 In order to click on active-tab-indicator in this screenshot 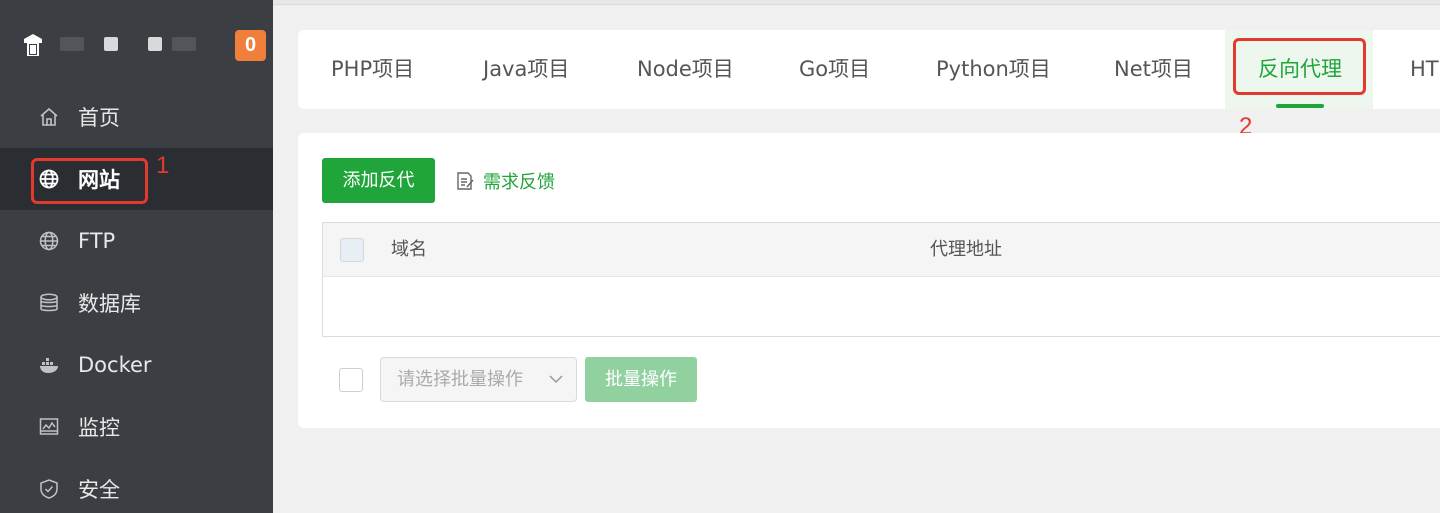, I will do `click(1300, 106)`.